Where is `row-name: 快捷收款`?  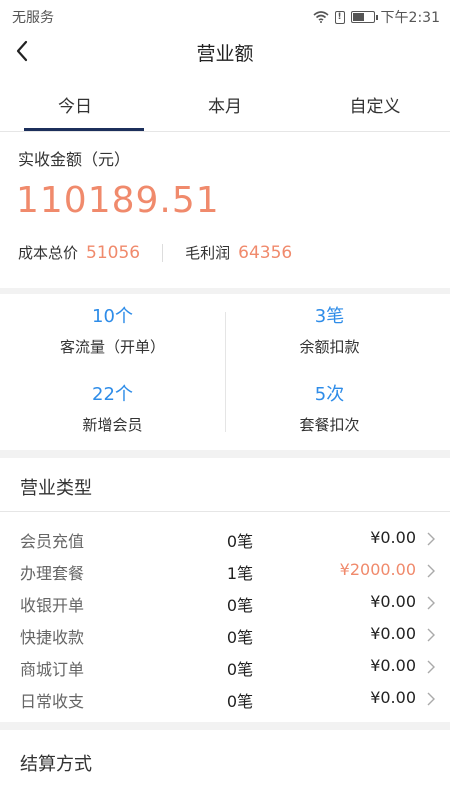 row-name: 快捷收款 is located at coordinates (52, 637).